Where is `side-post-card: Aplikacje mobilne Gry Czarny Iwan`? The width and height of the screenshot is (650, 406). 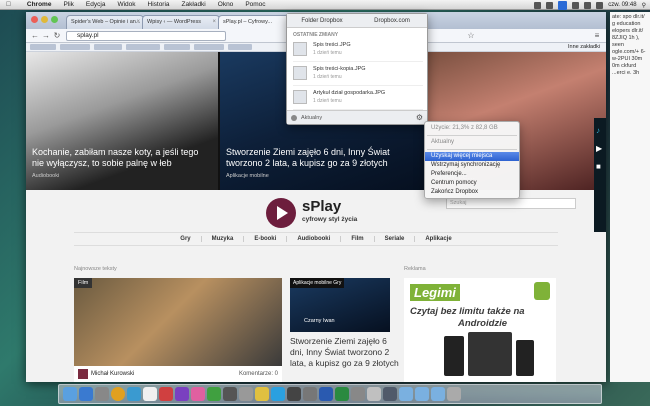 side-post-card: Aplikacje mobilne Gry Czarny Iwan is located at coordinates (340, 305).